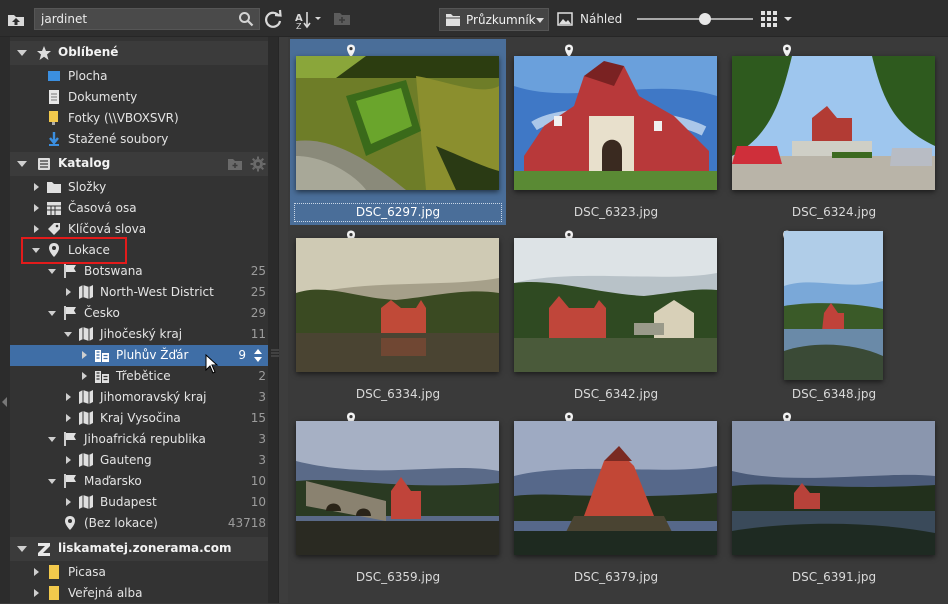 The height and width of the screenshot is (604, 948). What do you see at coordinates (139, 271) in the screenshot?
I see `location-botswana: Botswana 25` at bounding box center [139, 271].